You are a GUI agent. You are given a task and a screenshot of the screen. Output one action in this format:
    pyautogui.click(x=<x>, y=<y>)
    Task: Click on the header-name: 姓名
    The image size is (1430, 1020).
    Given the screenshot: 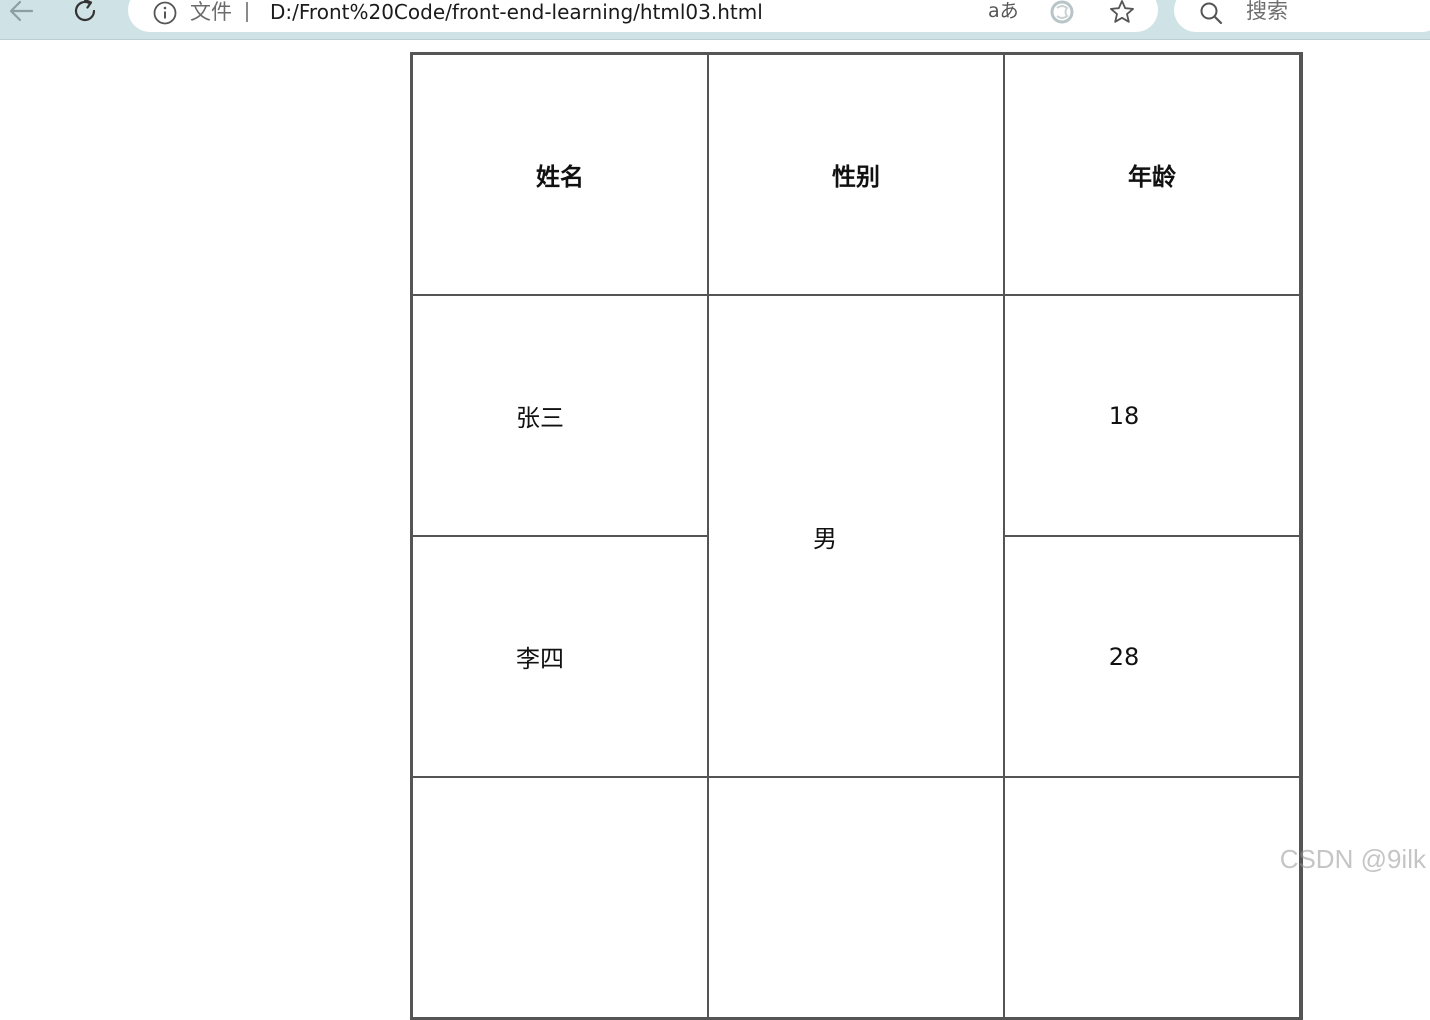 What is the action you would take?
    pyautogui.click(x=560, y=174)
    